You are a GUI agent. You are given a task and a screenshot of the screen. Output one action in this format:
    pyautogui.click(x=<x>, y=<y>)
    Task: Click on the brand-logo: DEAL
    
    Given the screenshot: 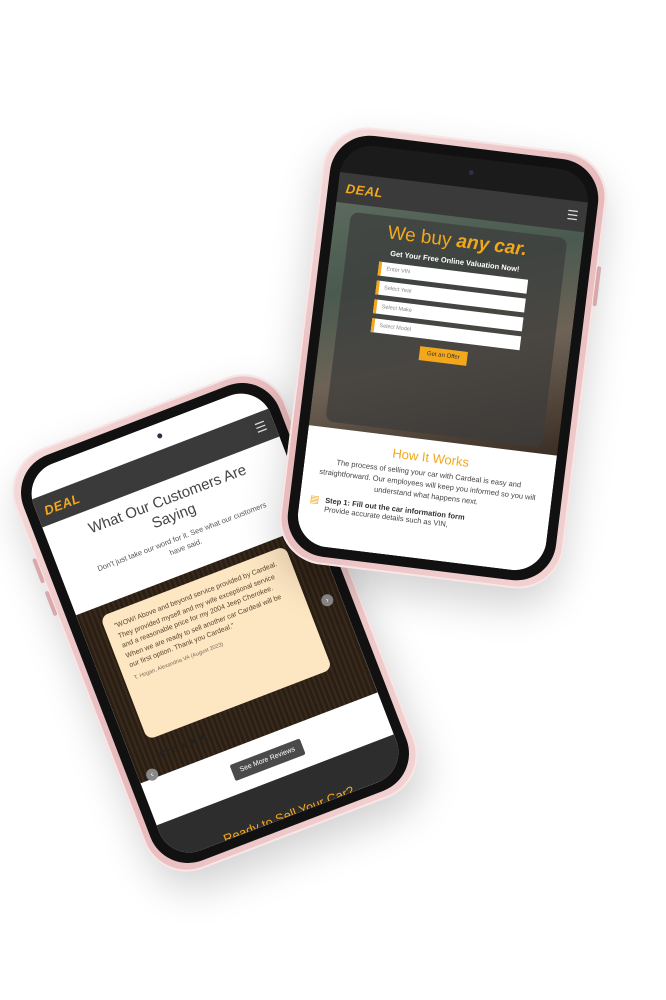 What is the action you would take?
    pyautogui.click(x=364, y=189)
    